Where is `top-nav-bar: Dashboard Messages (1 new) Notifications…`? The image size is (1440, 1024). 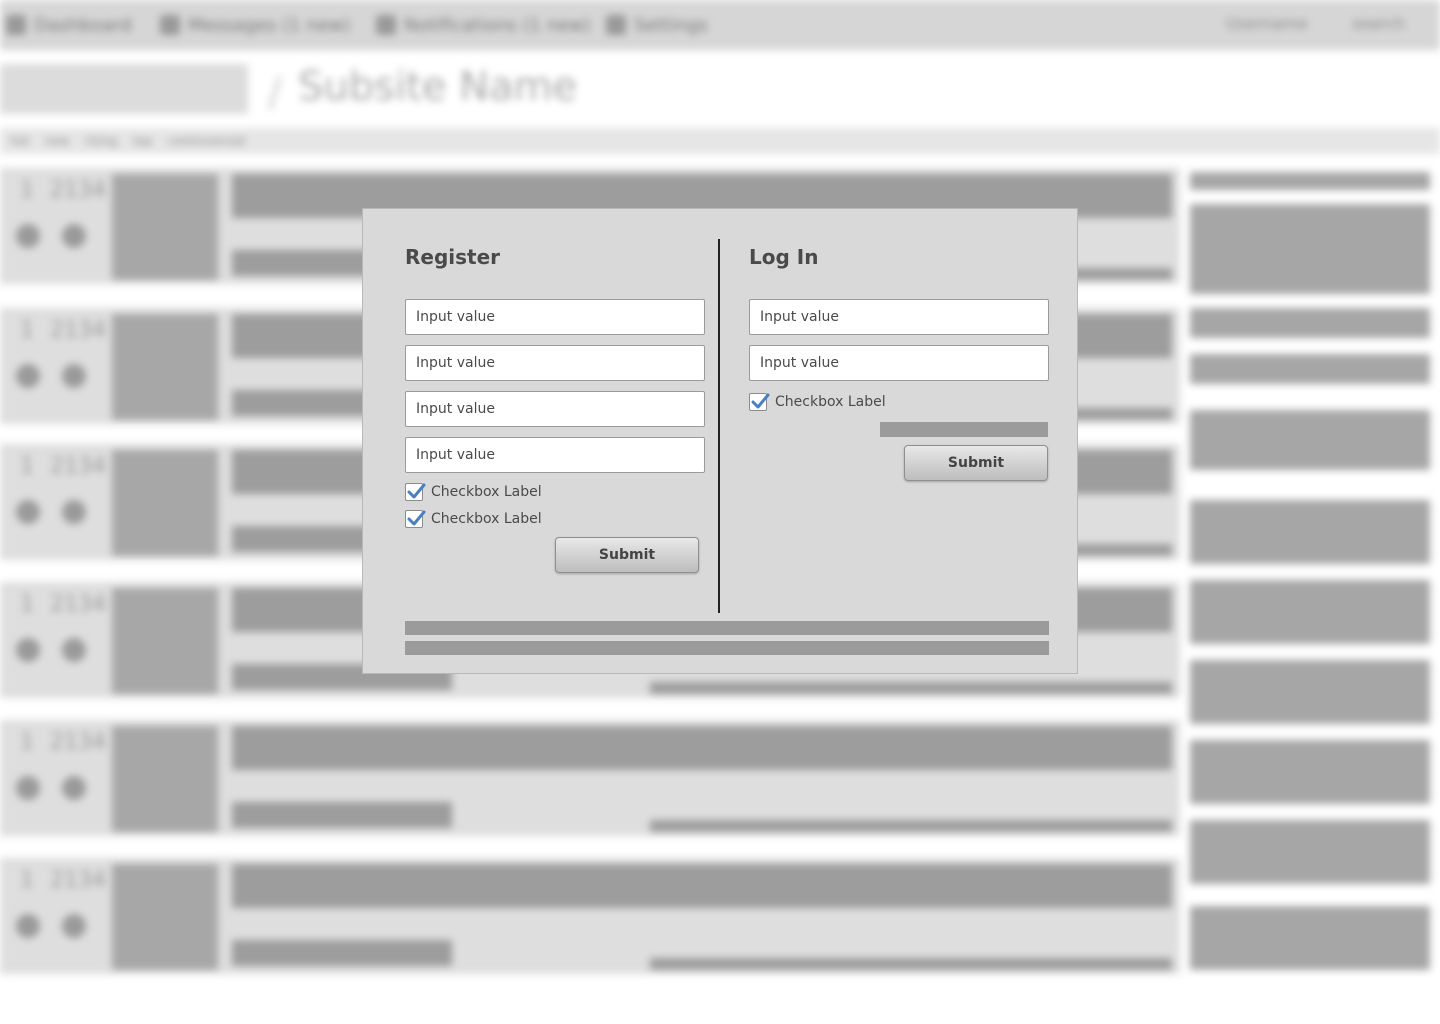
top-nav-bar: Dashboard Messages (1 new) Notifications… is located at coordinates (720, 25).